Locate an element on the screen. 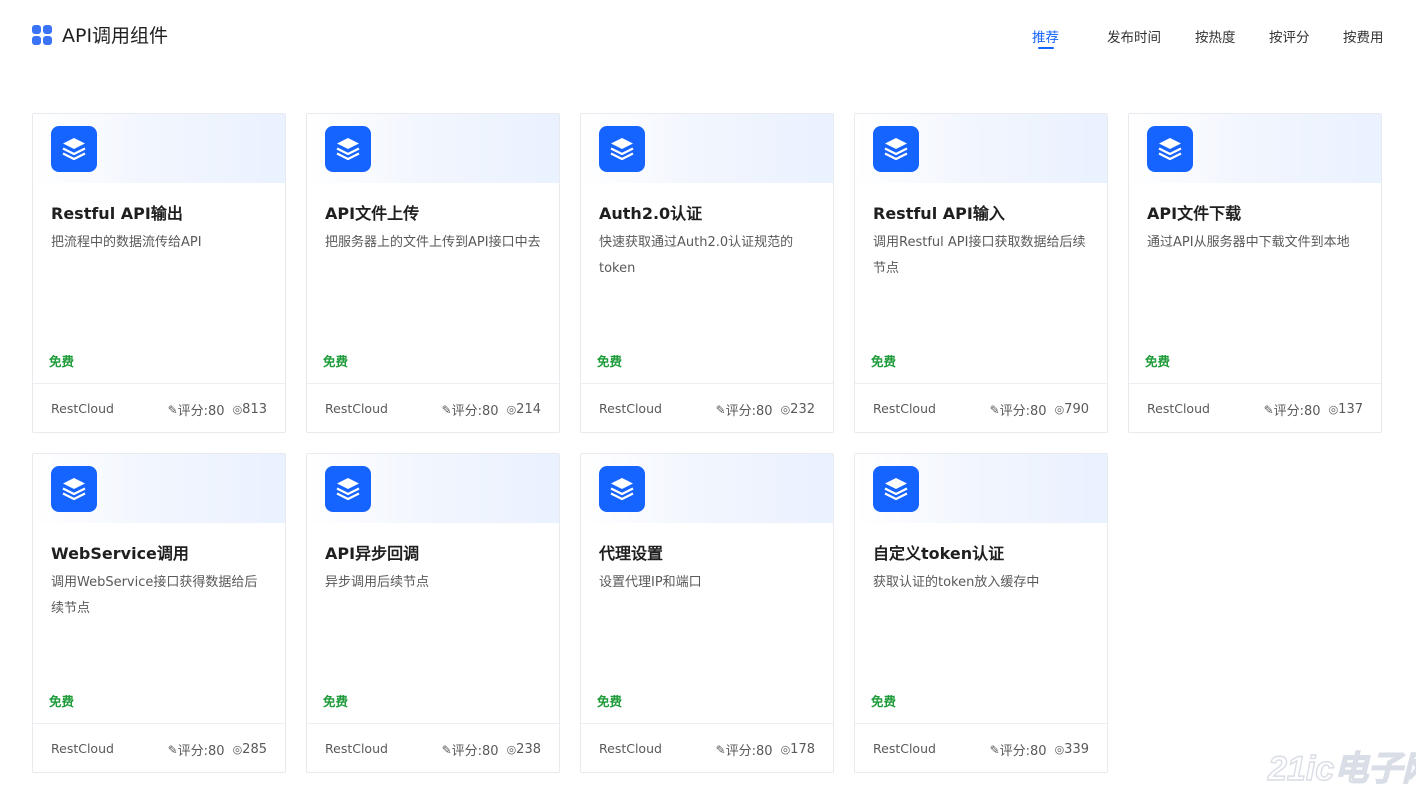  card-description: 调用Restful API接口获取数据给后续节点 is located at coordinates (979, 255).